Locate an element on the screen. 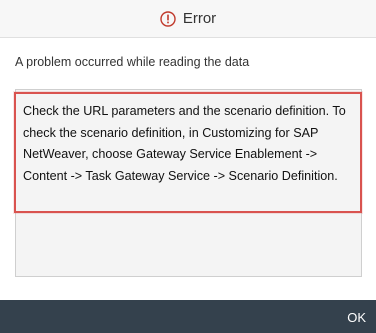  dialog-footer: OK is located at coordinates (188, 316).